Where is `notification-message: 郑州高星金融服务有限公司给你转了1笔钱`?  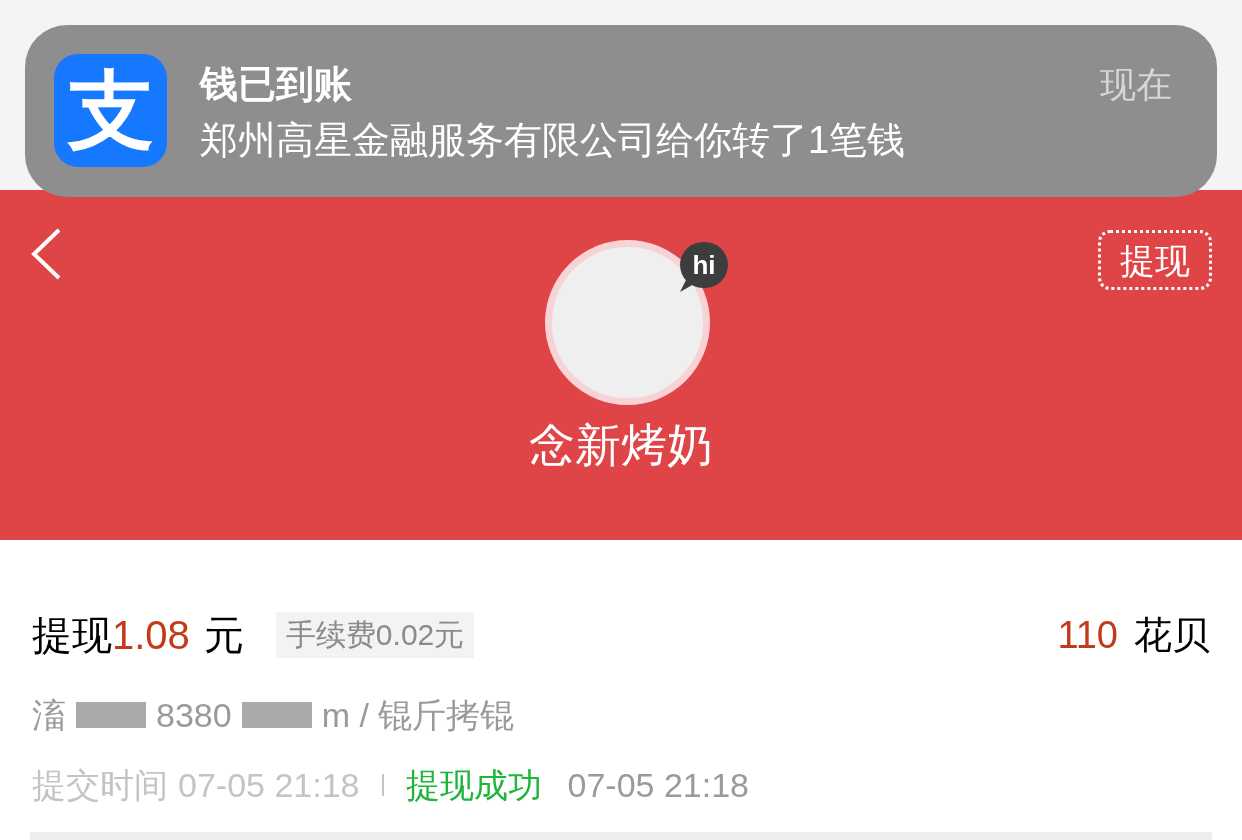
notification-message: 郑州高星金融服务有限公司给你转了1笔钱 is located at coordinates (553, 140).